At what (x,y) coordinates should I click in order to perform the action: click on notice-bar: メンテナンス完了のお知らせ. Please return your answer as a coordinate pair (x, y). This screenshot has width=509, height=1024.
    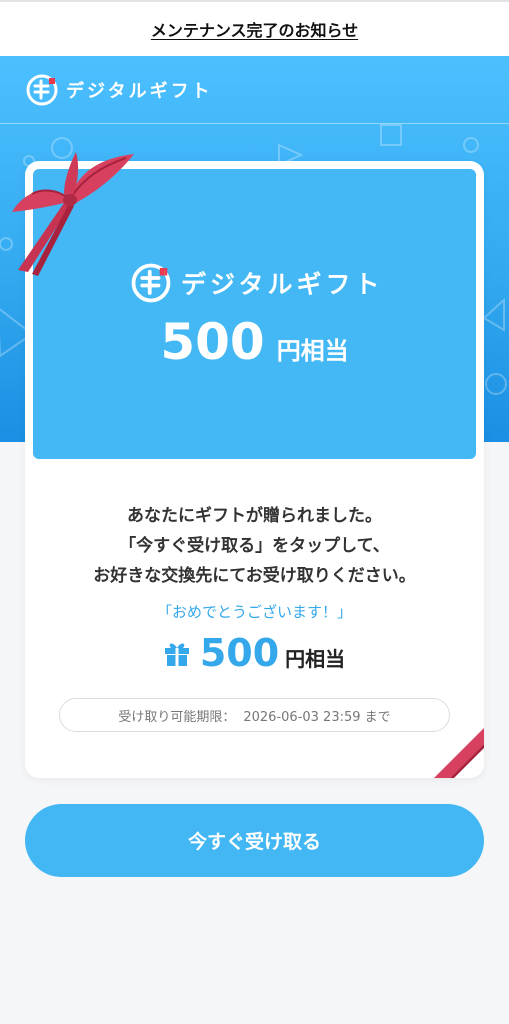
    Looking at the image, I should click on (254, 28).